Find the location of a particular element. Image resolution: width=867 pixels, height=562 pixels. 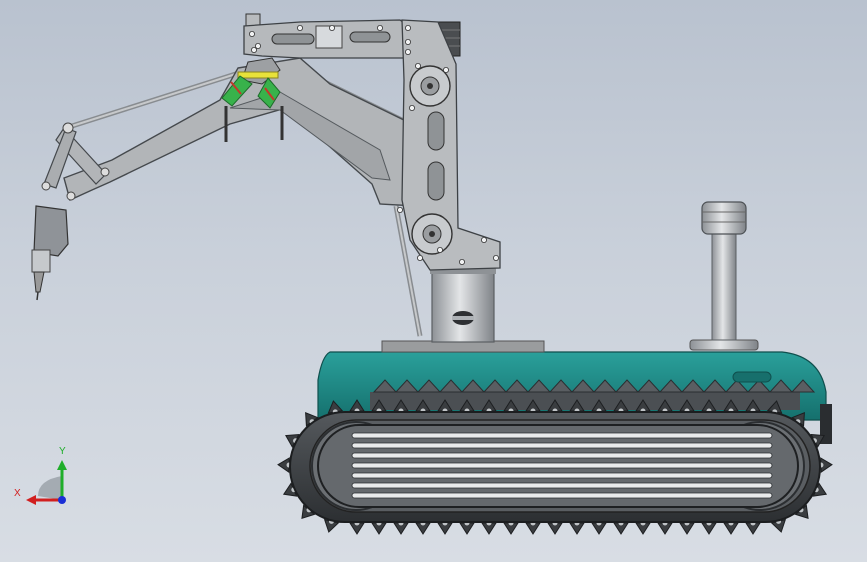

triad-y-arrow is located at coordinates (62, 465).